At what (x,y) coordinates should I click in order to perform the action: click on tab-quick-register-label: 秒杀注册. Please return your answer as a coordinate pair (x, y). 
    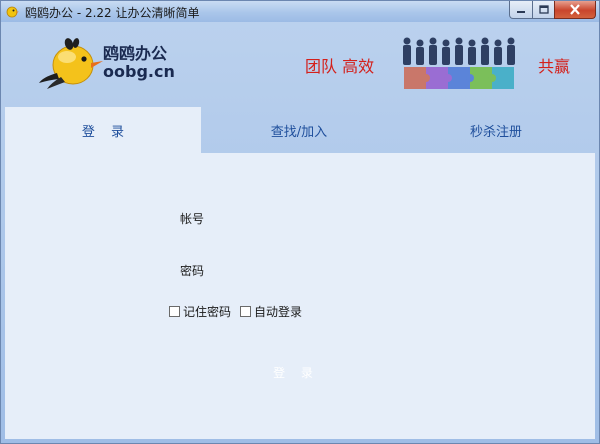
    Looking at the image, I should click on (495, 132).